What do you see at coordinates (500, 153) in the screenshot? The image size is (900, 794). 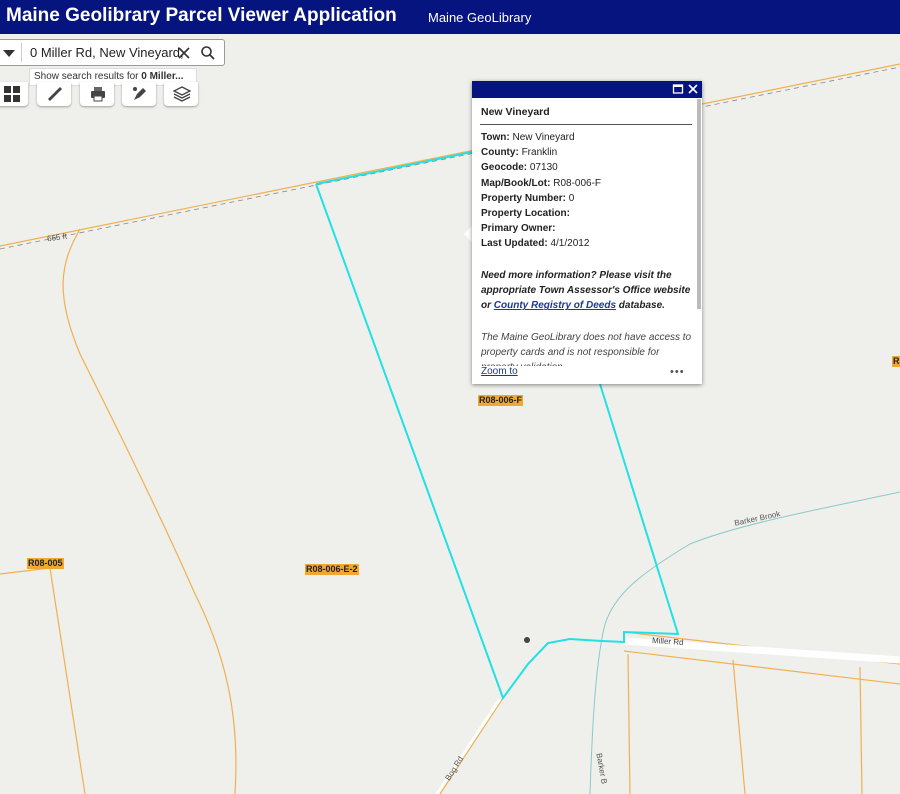 I see `field-label: County:` at bounding box center [500, 153].